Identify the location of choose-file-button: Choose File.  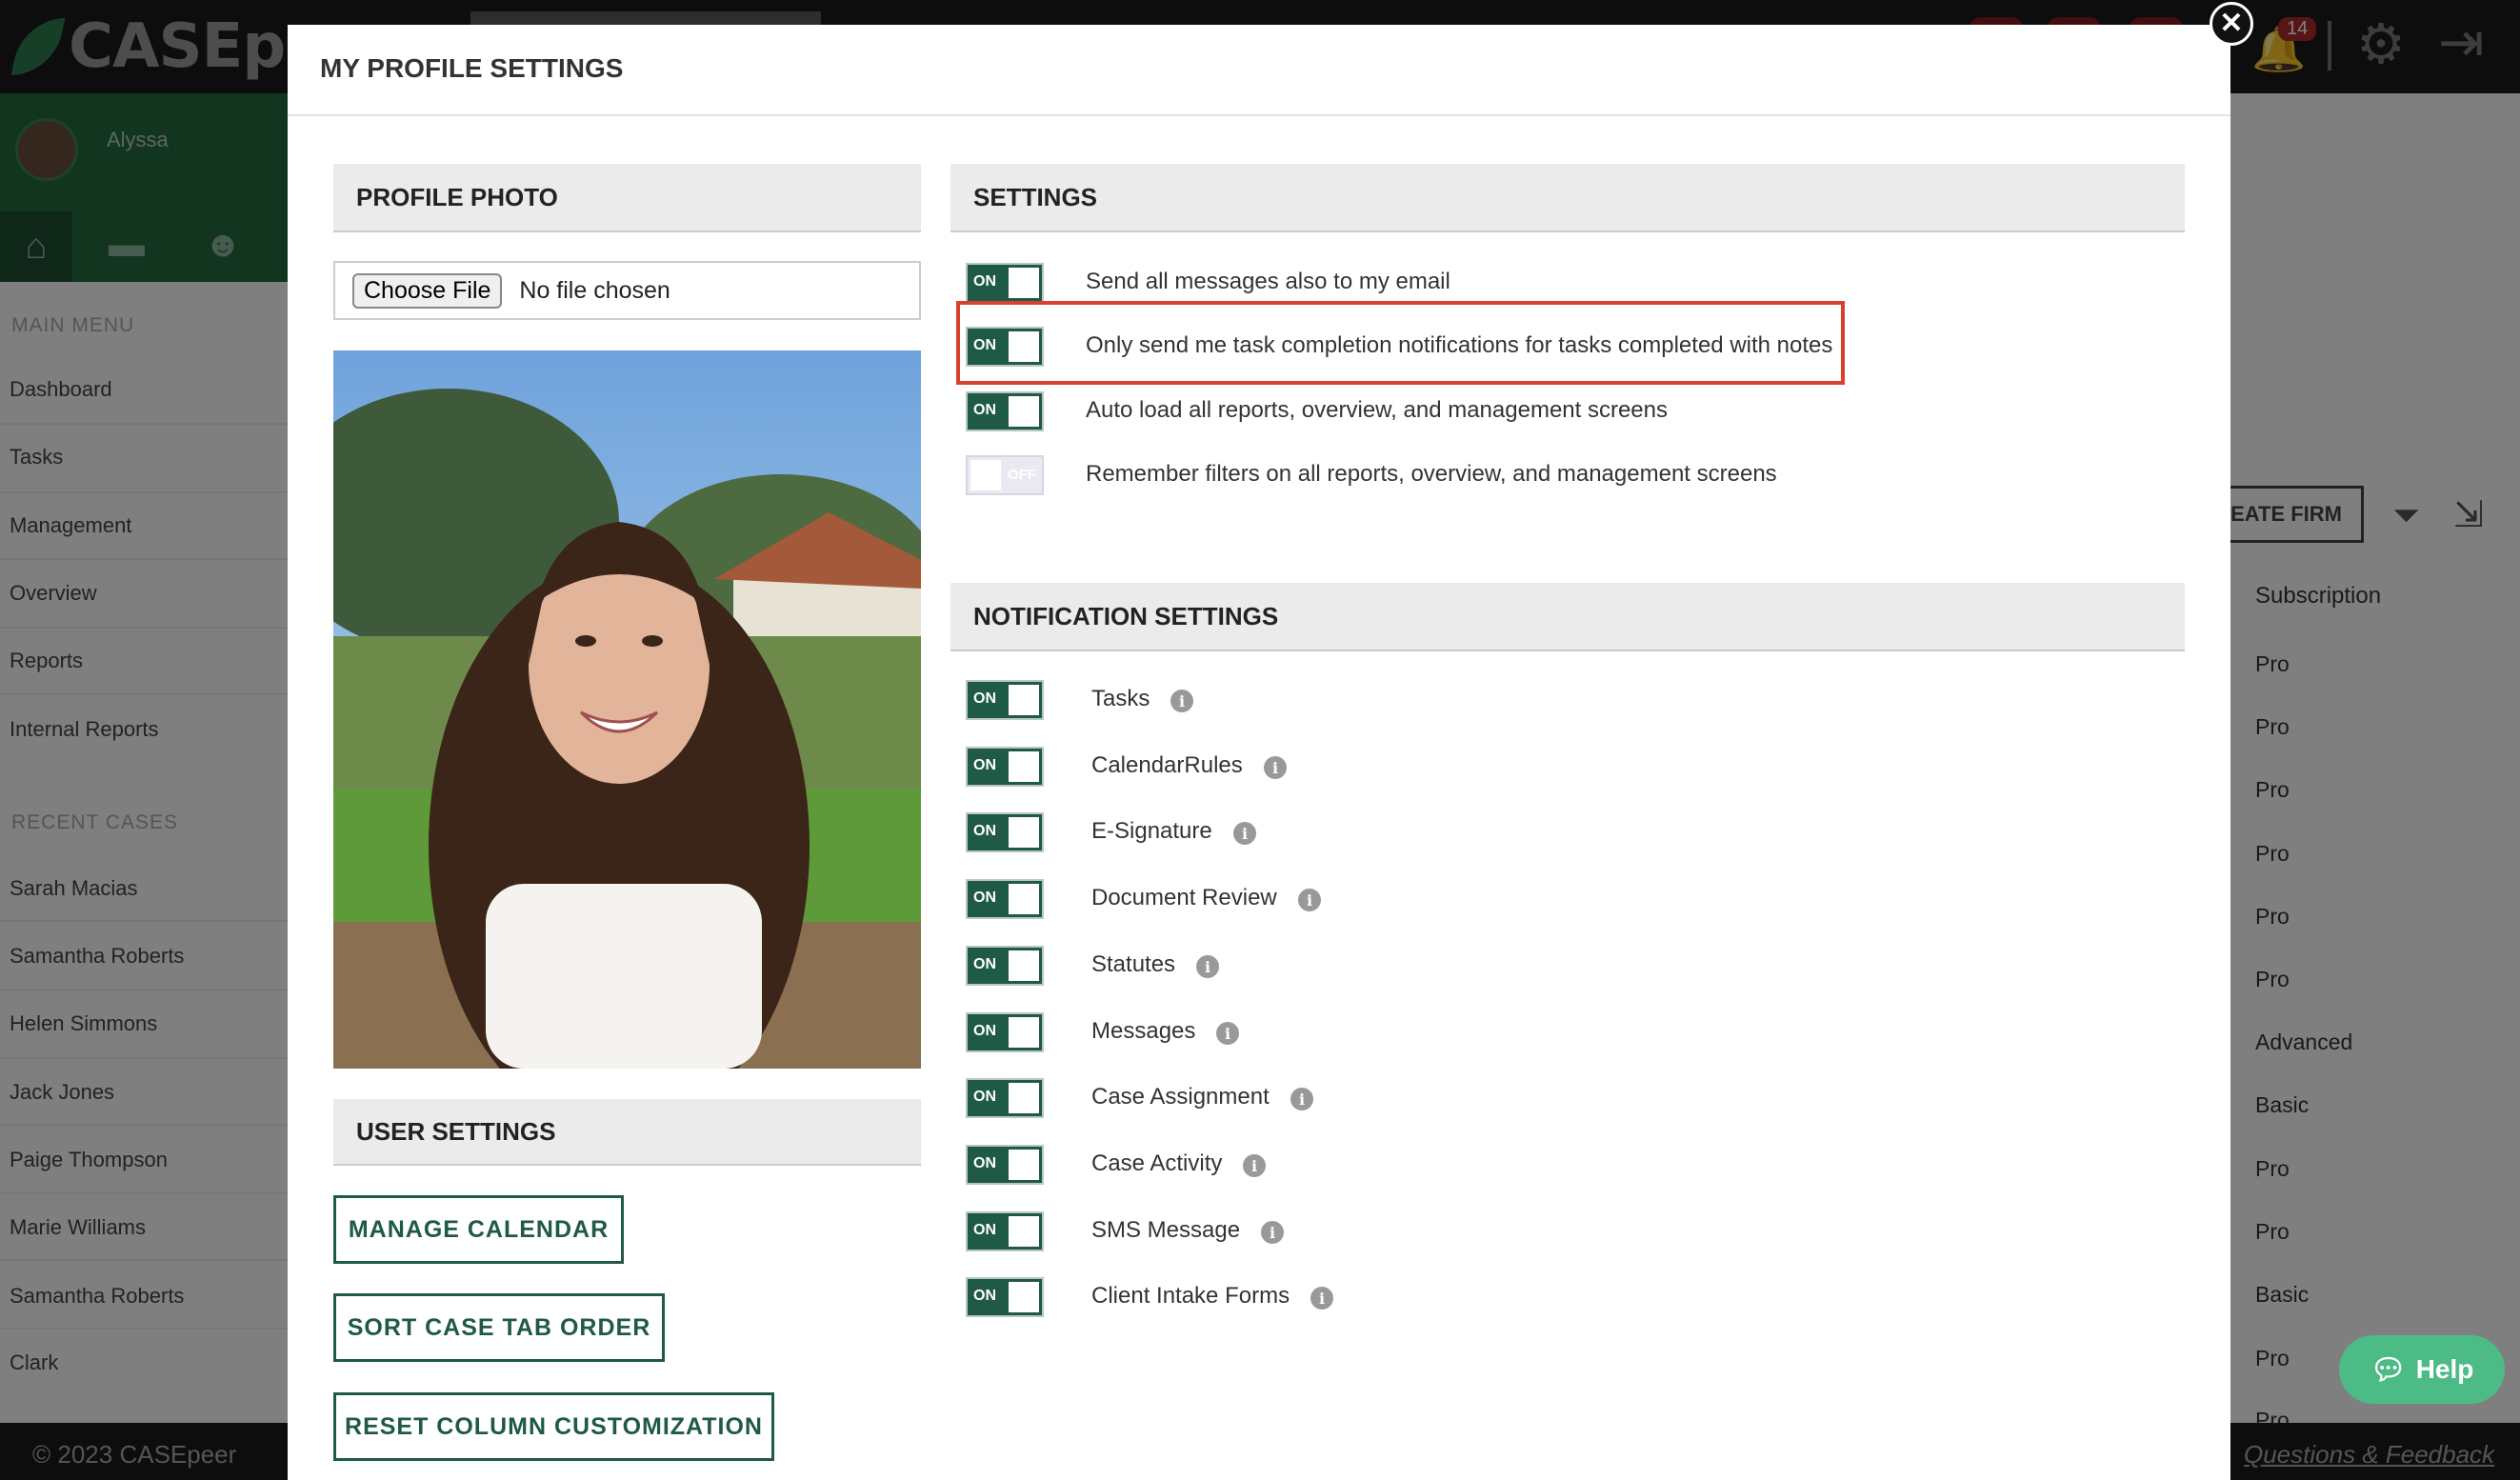
(427, 290).